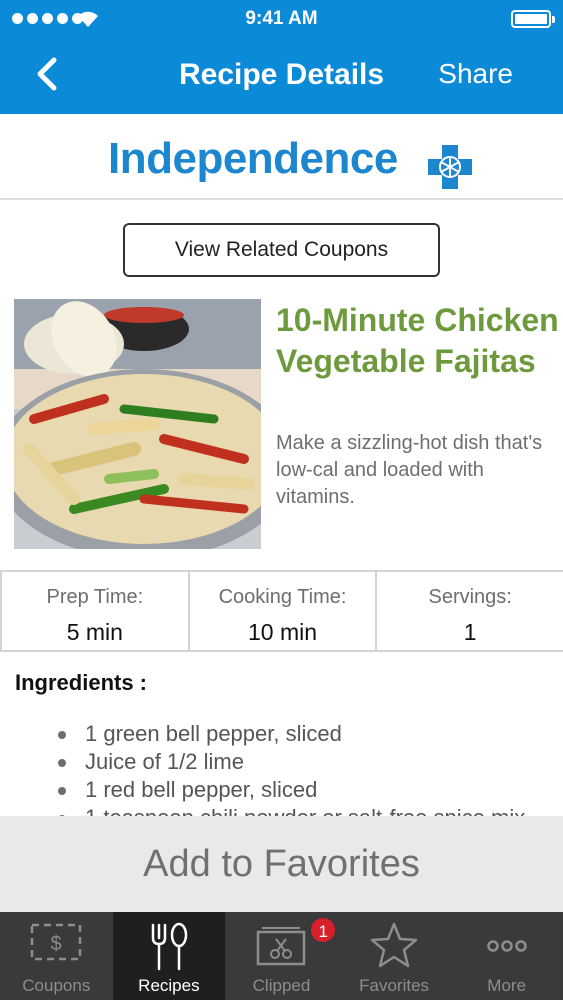  Describe the element at coordinates (533, 19) in the screenshot. I see `battery-icon` at that location.